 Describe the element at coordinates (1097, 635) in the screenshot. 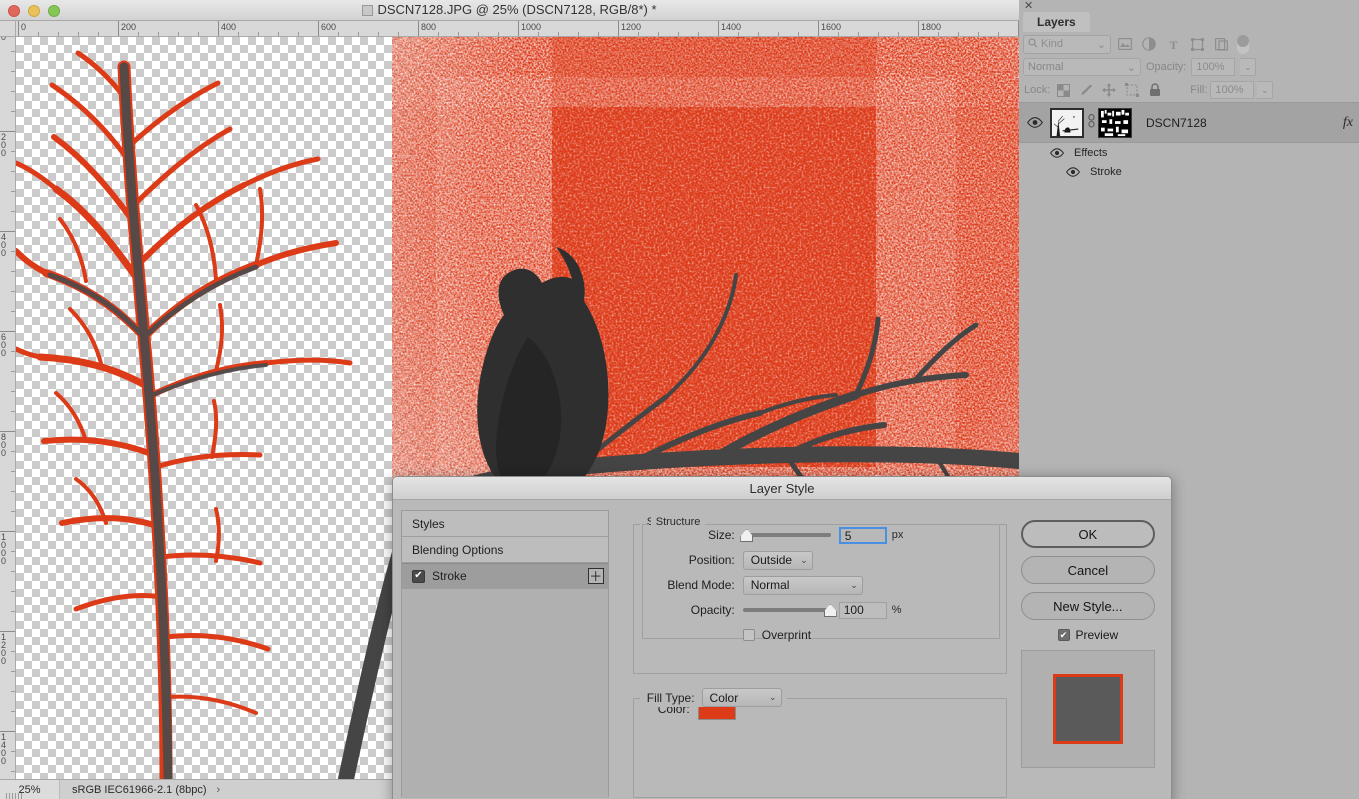

I see `preview-label: Preview` at that location.